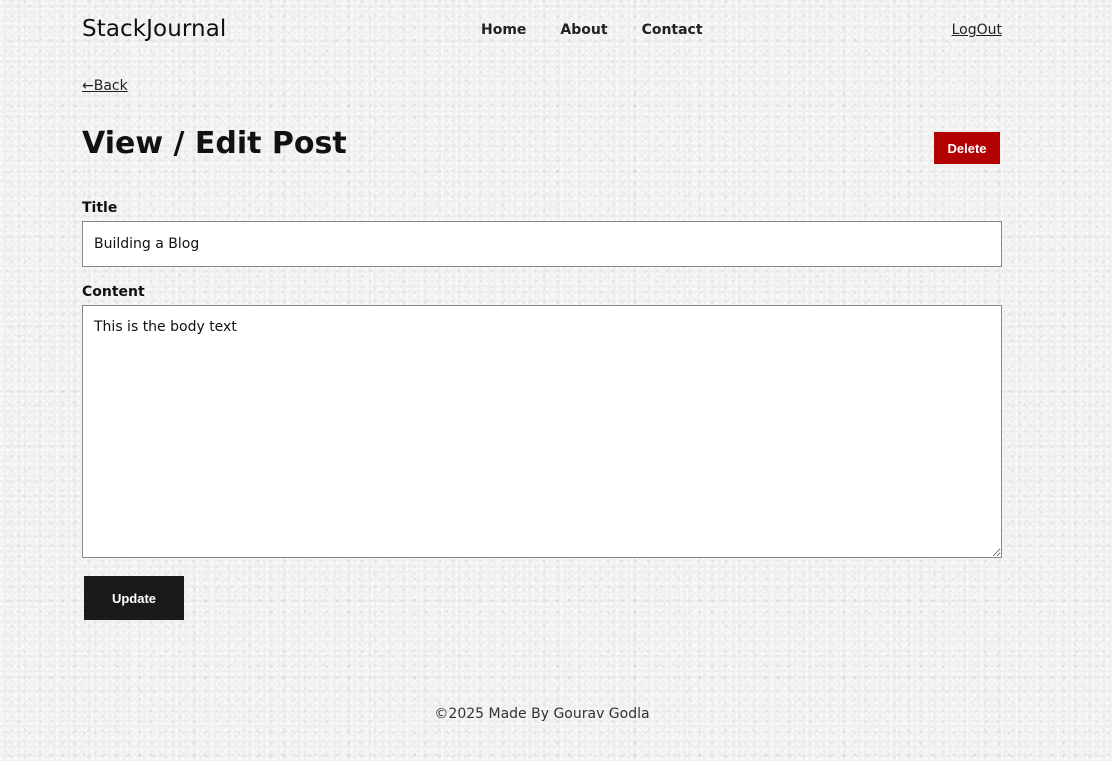  I want to click on site-header: StackJournal Home About Contact LogOut, so click(542, 31).